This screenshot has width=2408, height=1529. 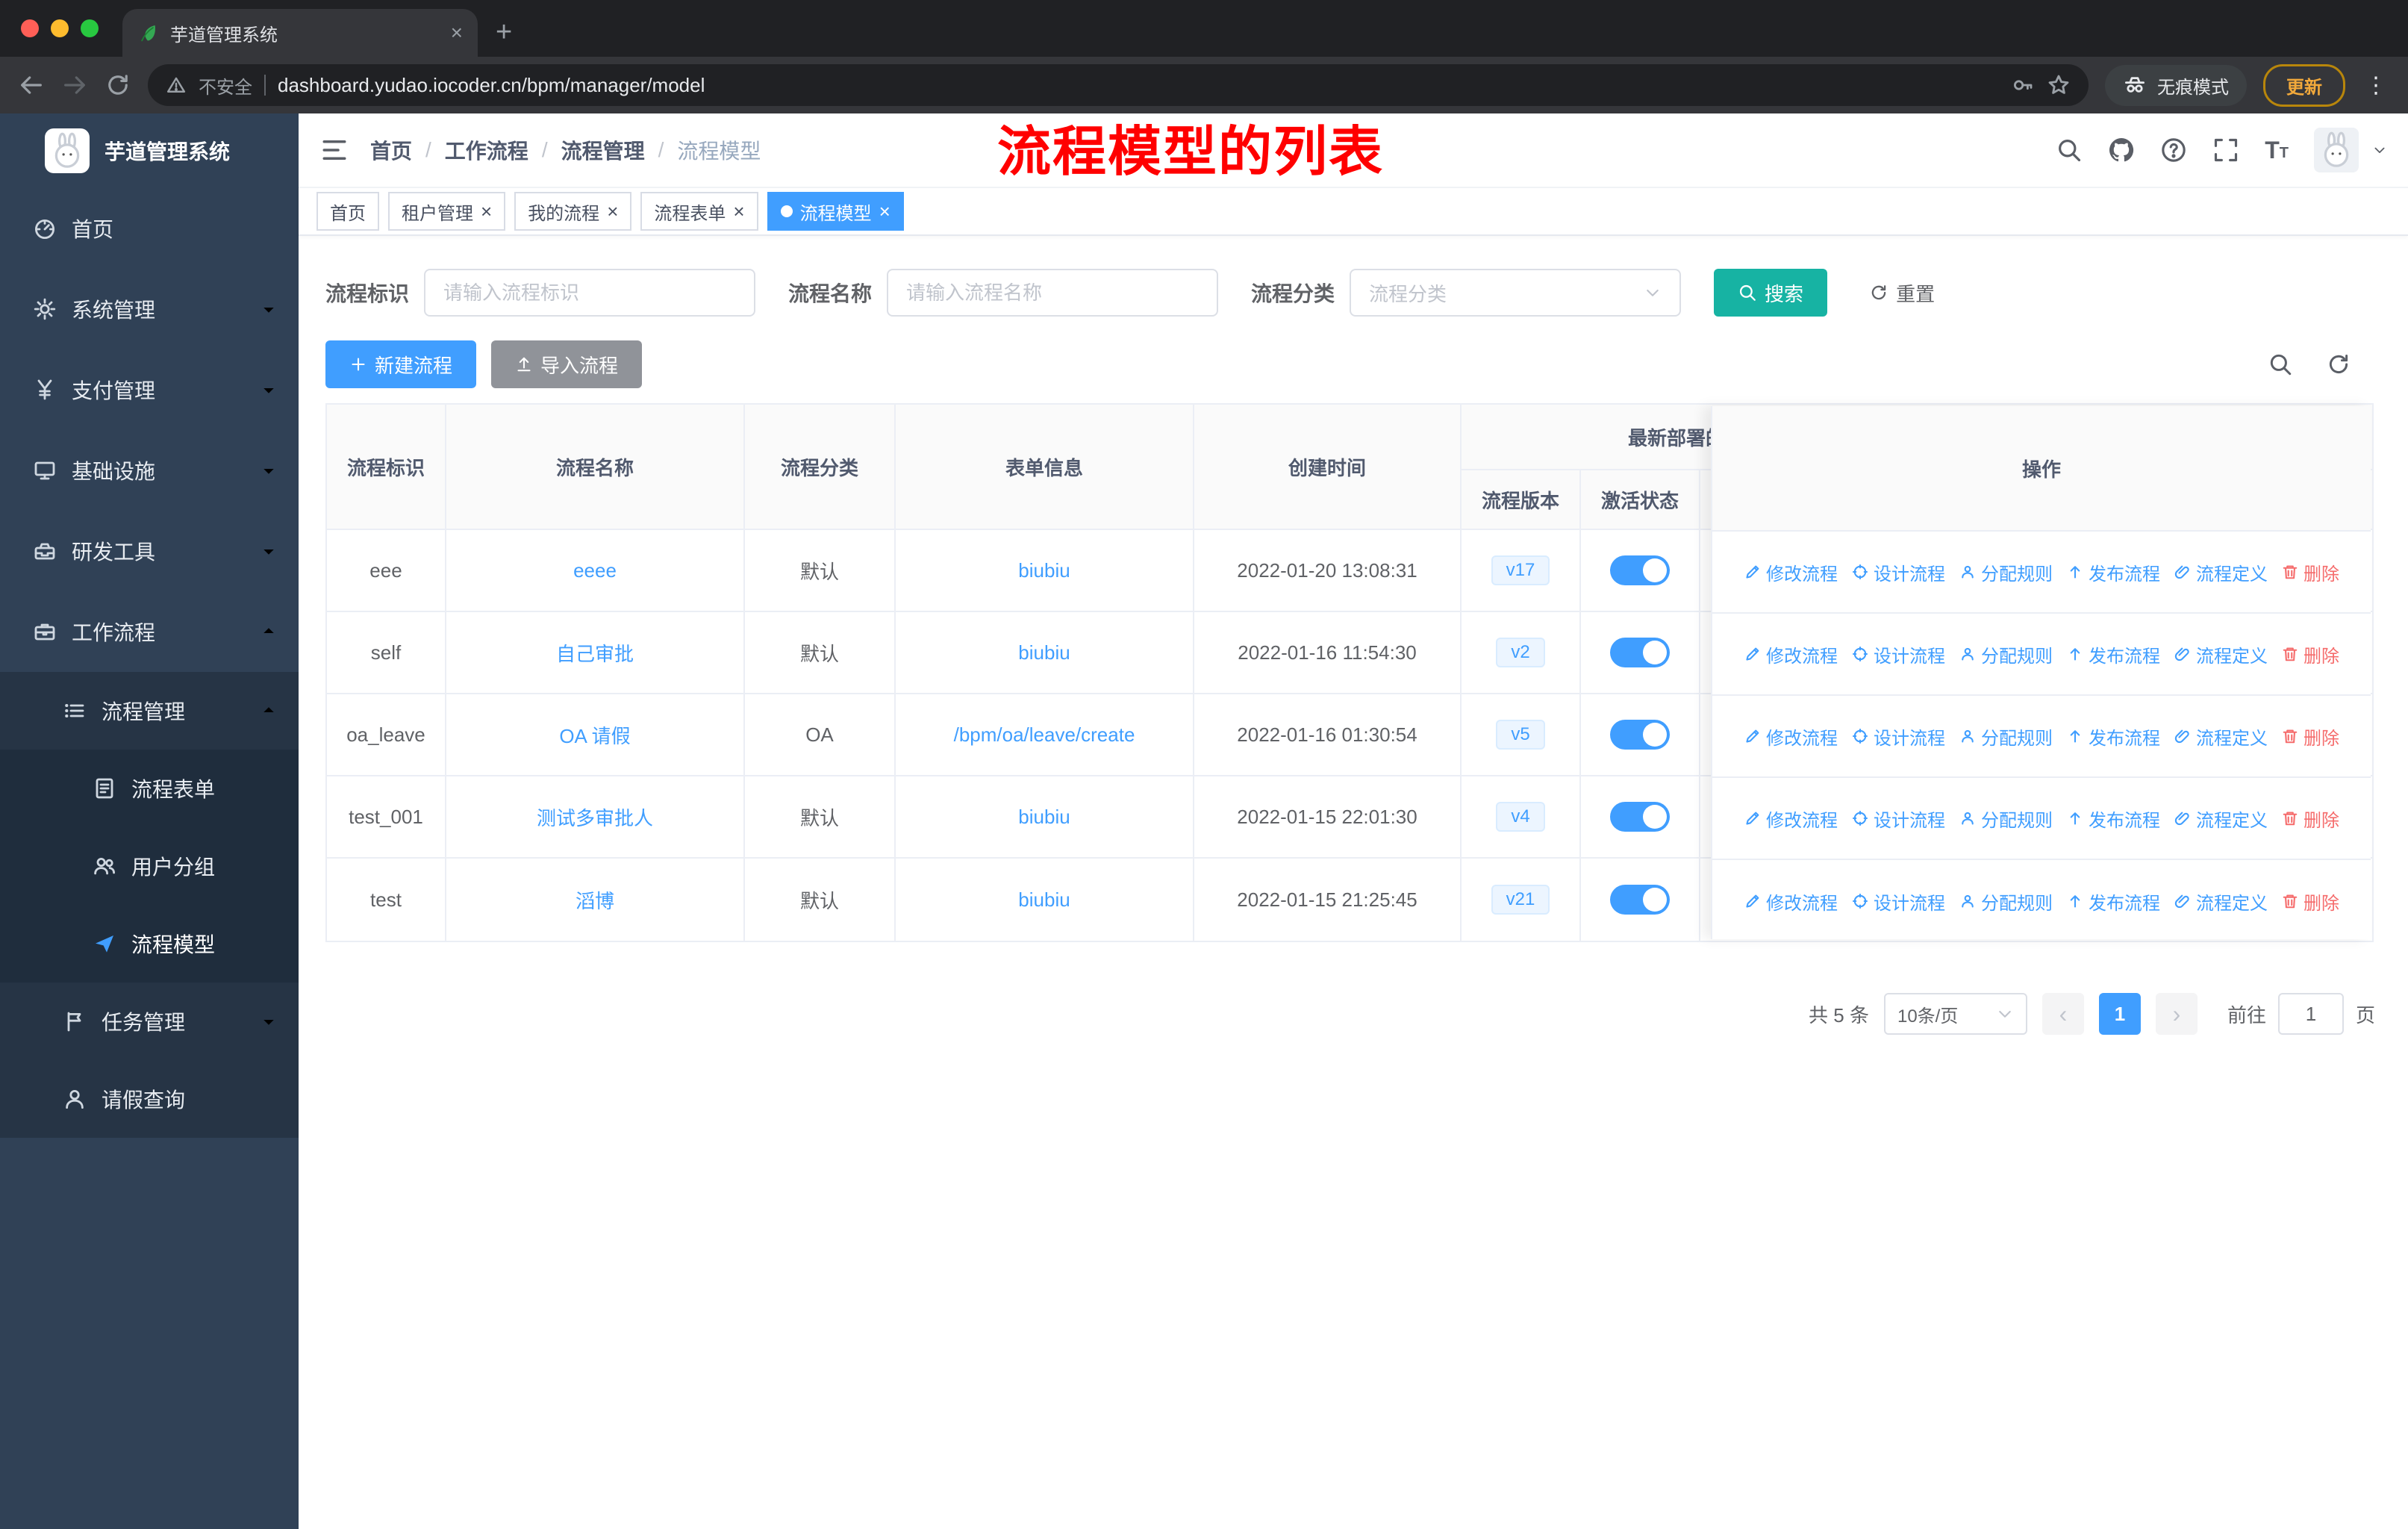 I want to click on sidebar-item-0: 首页, so click(x=149, y=229).